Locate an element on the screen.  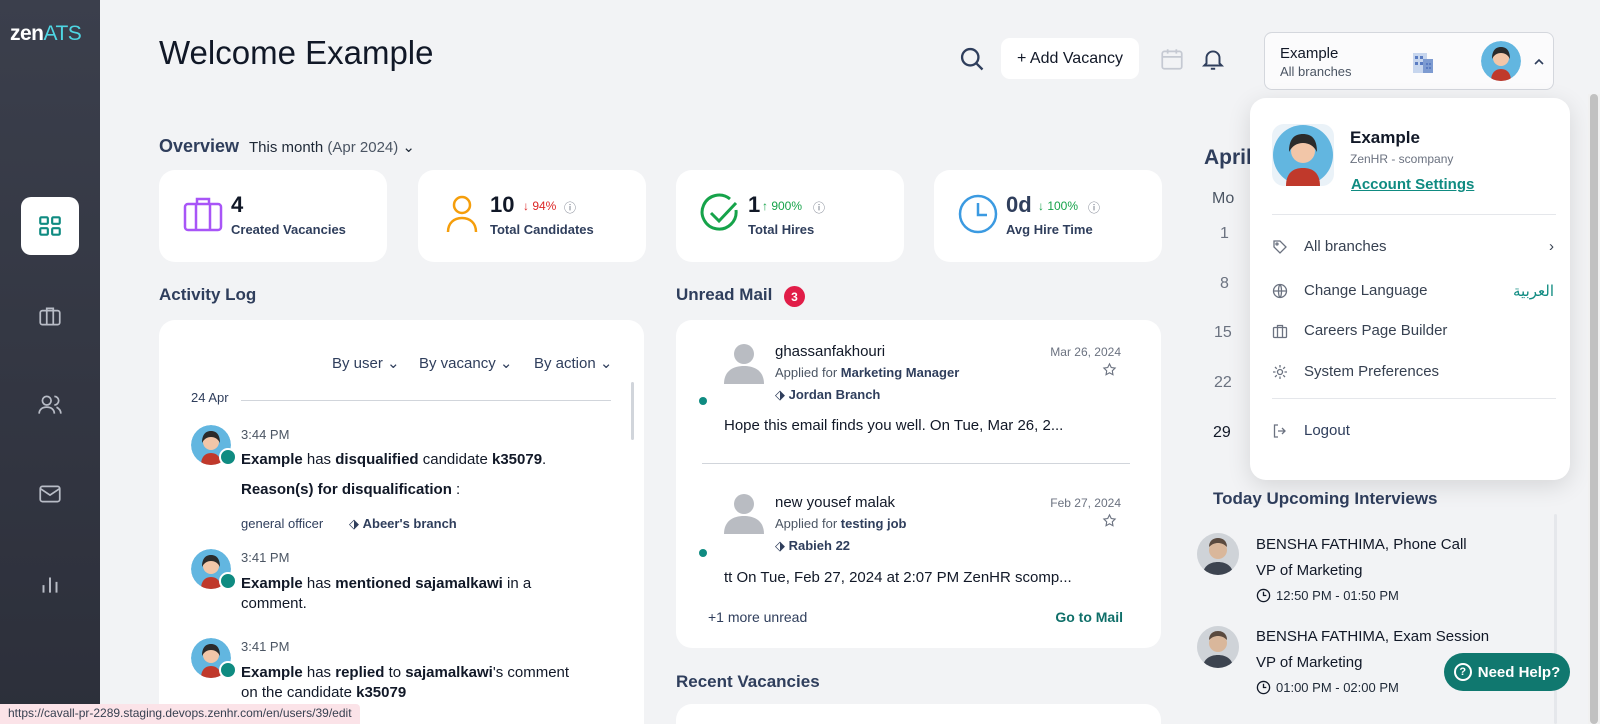
interviews-scrollbar is located at coordinates (1555, 619).